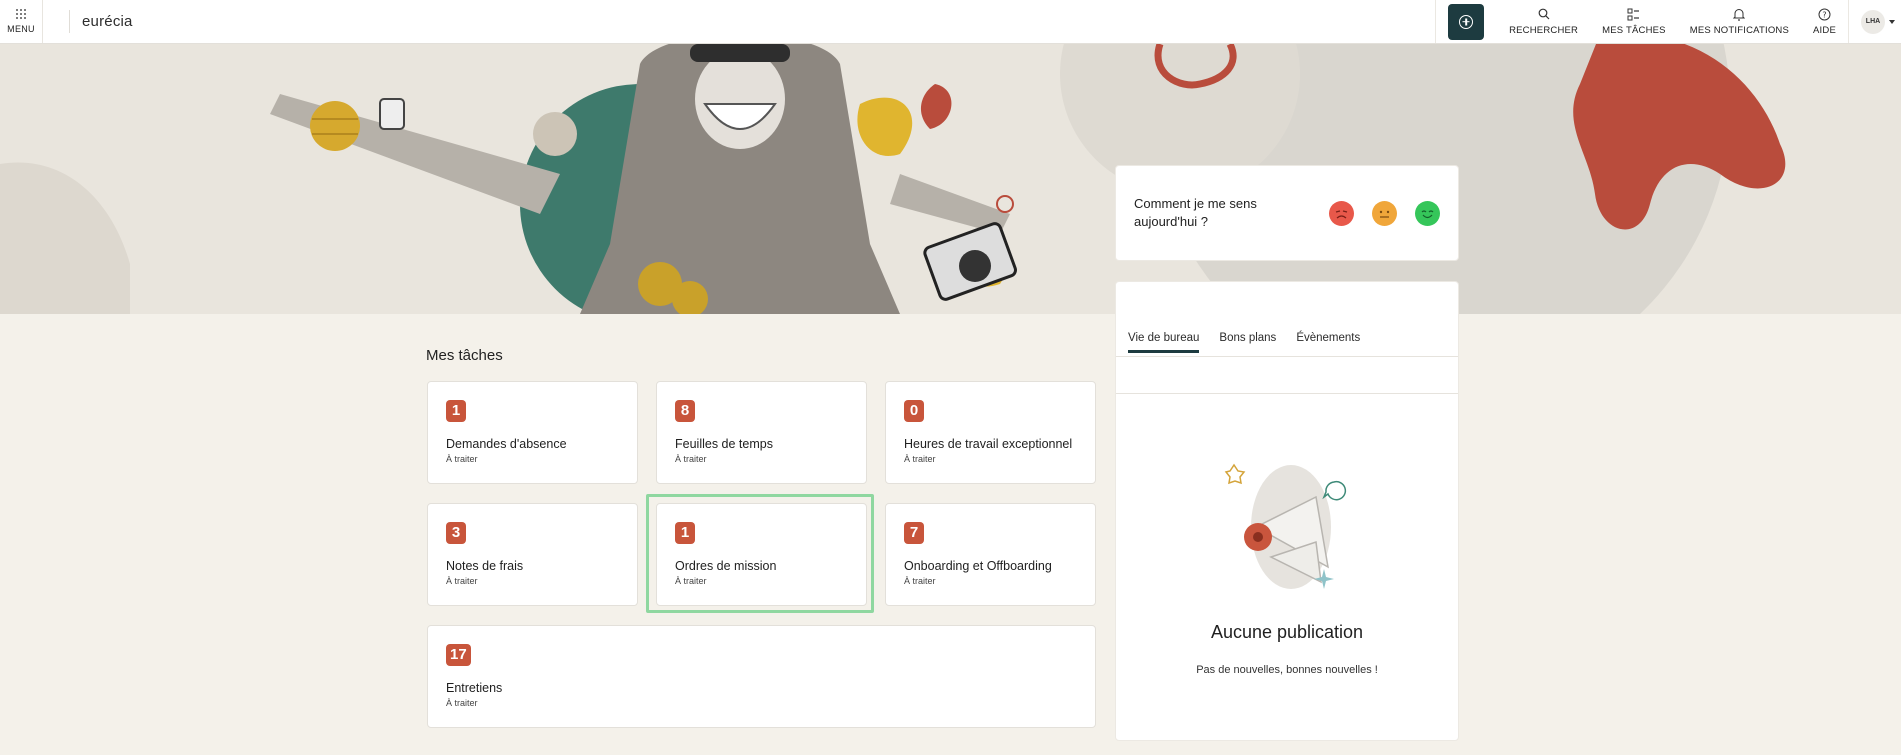 Image resolution: width=1901 pixels, height=755 pixels. What do you see at coordinates (724, 444) in the screenshot?
I see `task-label: Feuilles de temps` at bounding box center [724, 444].